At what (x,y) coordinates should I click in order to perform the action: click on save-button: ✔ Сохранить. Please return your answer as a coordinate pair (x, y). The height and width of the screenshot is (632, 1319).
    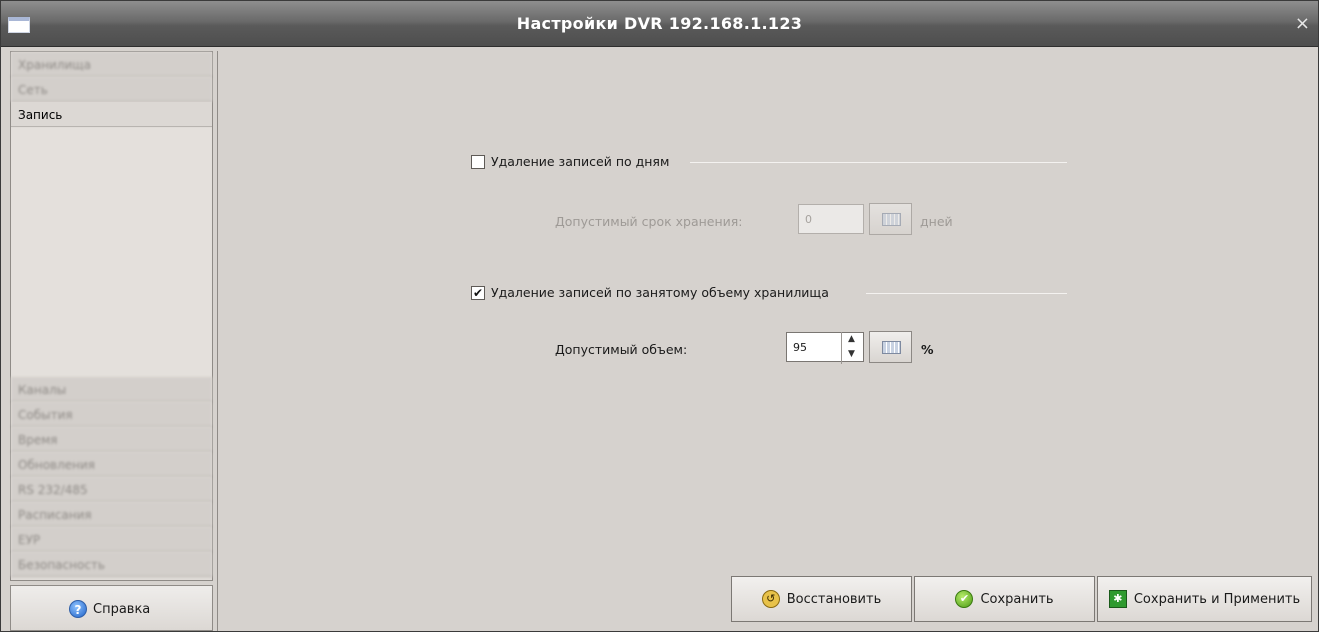
    Looking at the image, I should click on (1004, 599).